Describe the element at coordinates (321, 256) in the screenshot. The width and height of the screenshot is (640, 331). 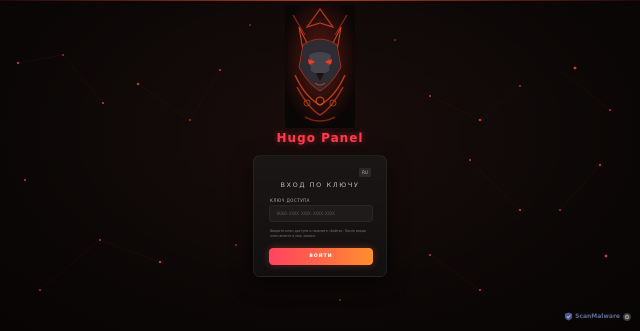
I see `login-button: ВОЙТИ` at that location.